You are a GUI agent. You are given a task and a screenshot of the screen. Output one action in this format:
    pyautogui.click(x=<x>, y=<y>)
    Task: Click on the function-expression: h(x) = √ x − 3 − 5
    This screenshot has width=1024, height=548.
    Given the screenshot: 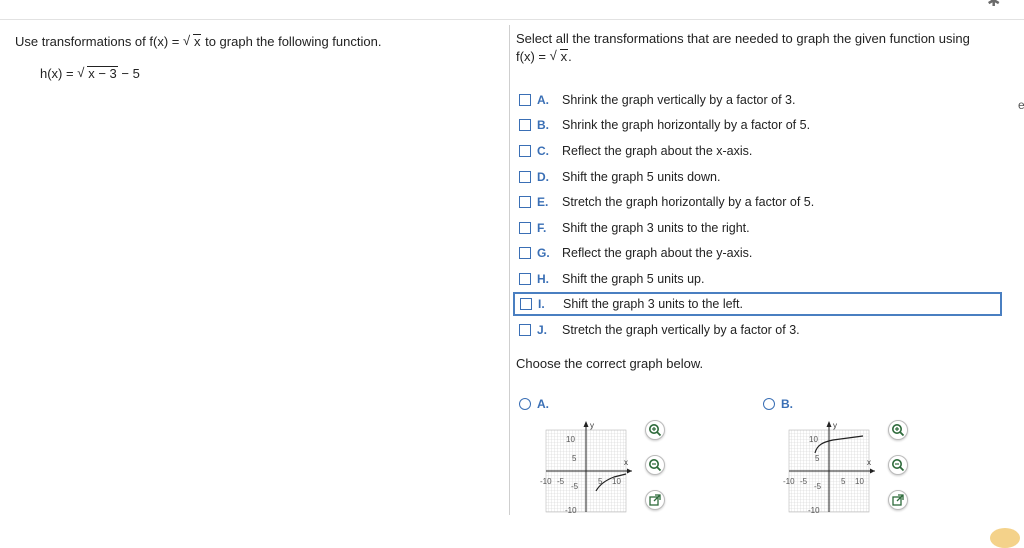 What is the action you would take?
    pyautogui.click(x=90, y=73)
    